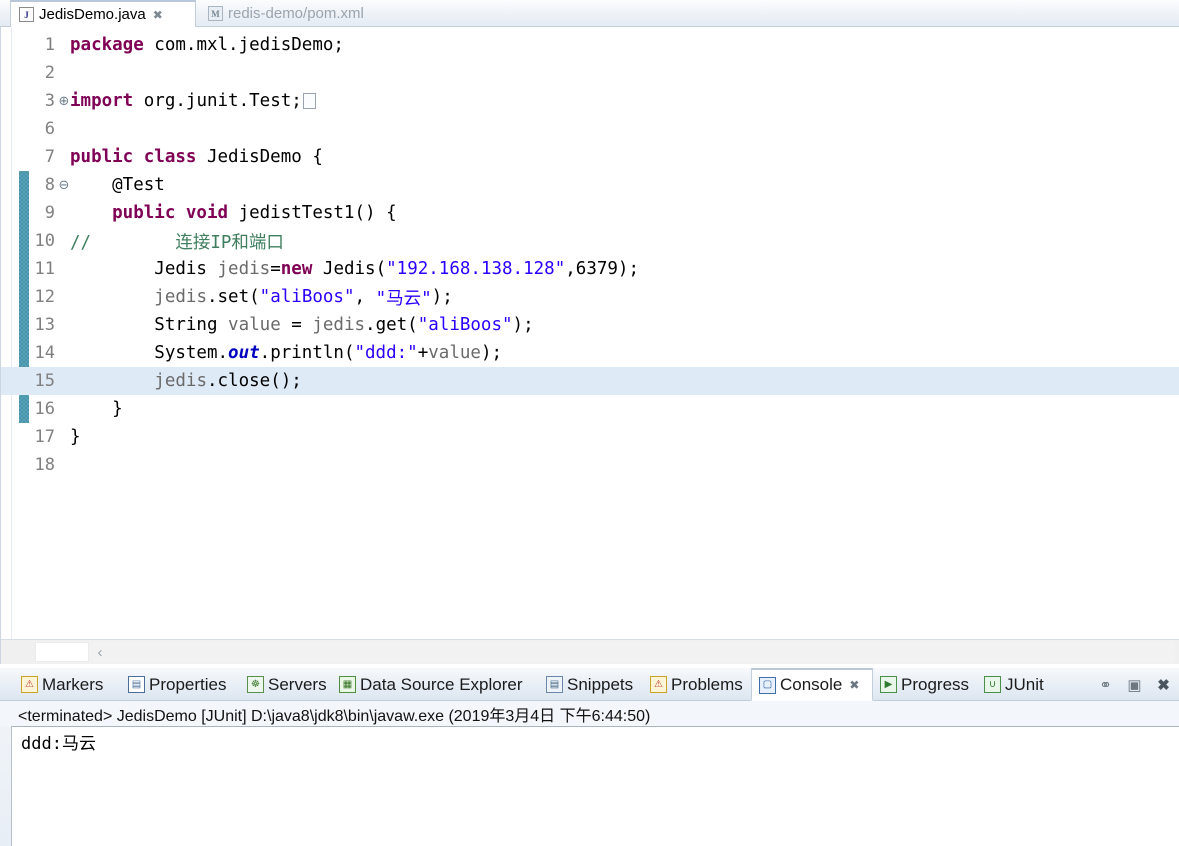 This screenshot has width=1179, height=846. I want to click on editor-horizontal-scrollbar: ‹, so click(589, 651).